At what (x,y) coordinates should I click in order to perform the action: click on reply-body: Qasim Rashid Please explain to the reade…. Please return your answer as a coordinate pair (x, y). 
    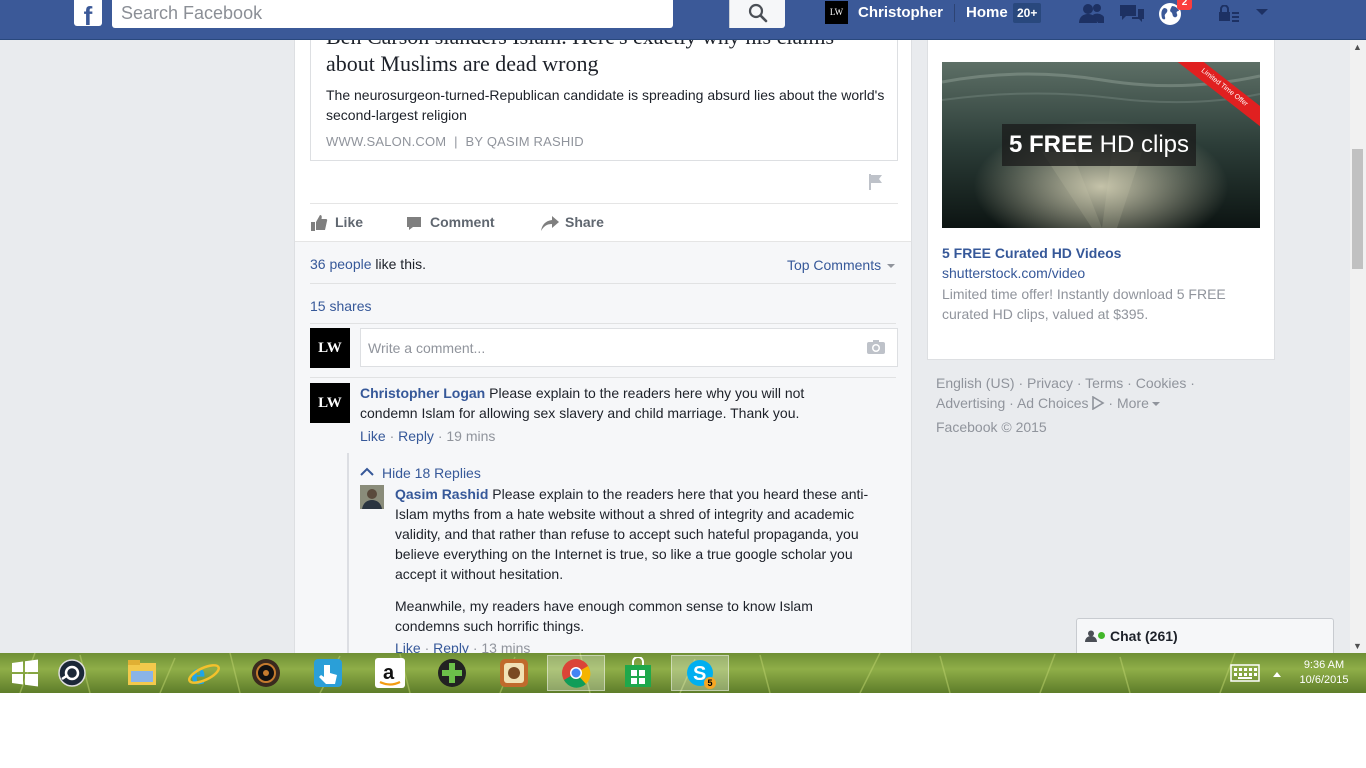
    Looking at the image, I should click on (635, 534).